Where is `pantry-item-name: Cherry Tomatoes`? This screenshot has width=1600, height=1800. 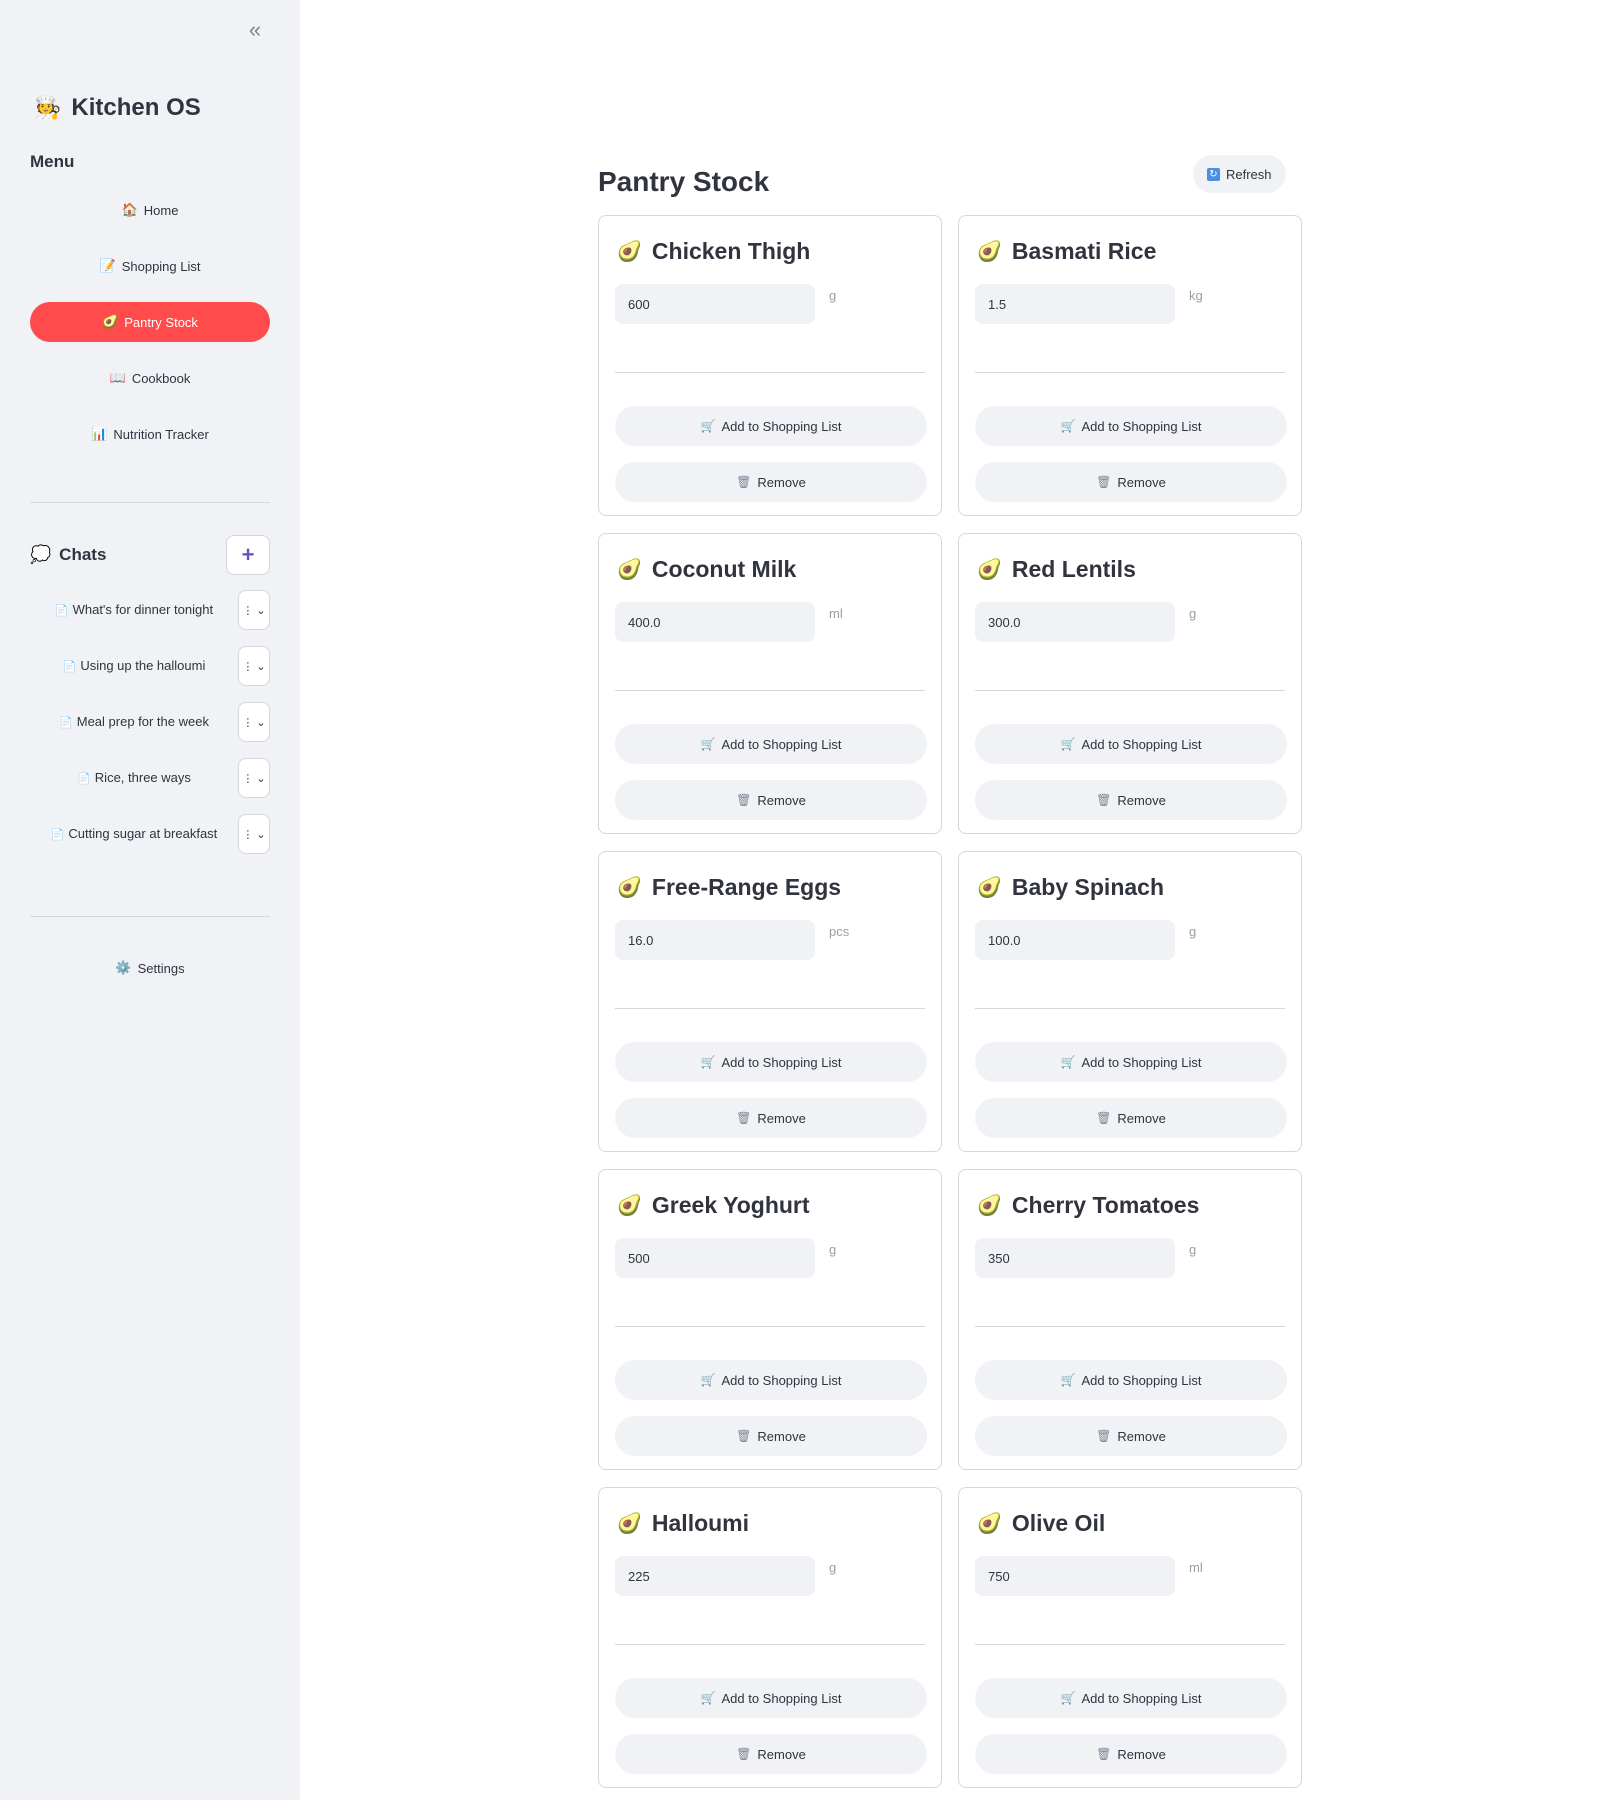
pantry-item-name: Cherry Tomatoes is located at coordinates (1105, 1205).